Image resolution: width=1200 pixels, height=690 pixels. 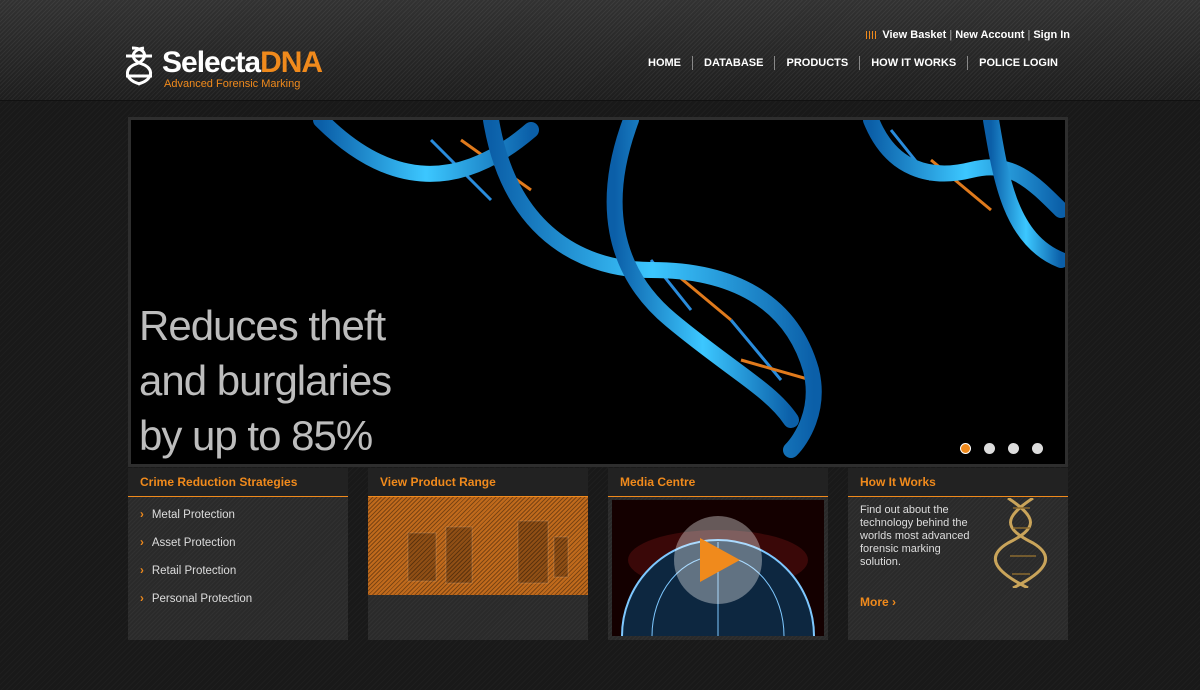 I want to click on nav-police-login: POLICE LOGIN, so click(x=1018, y=63).